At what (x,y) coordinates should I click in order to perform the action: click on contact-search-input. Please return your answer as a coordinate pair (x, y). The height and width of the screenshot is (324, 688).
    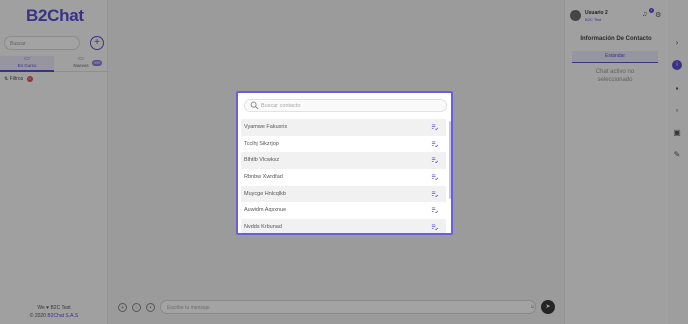
    Looking at the image, I should click on (351, 106).